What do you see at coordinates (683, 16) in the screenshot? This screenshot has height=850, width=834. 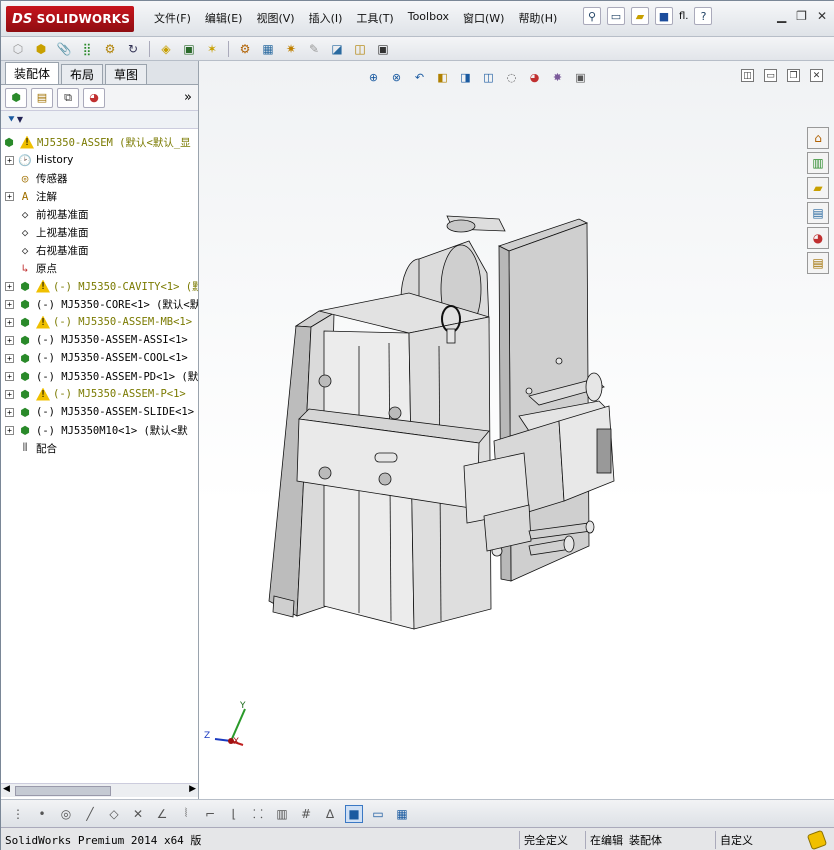 I see `quick-misc: fl.` at bounding box center [683, 16].